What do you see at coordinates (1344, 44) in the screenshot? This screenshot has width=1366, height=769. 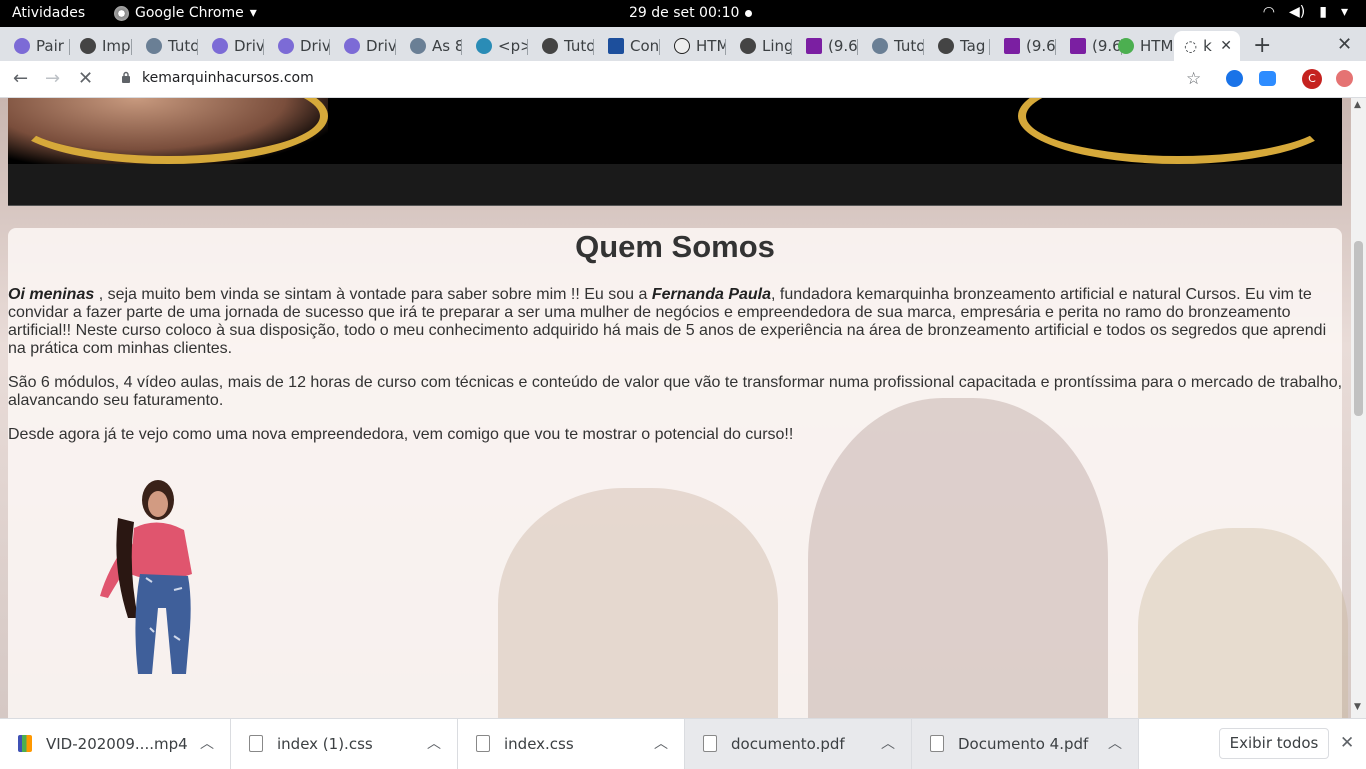 I see `window-close-button: ✕` at bounding box center [1344, 44].